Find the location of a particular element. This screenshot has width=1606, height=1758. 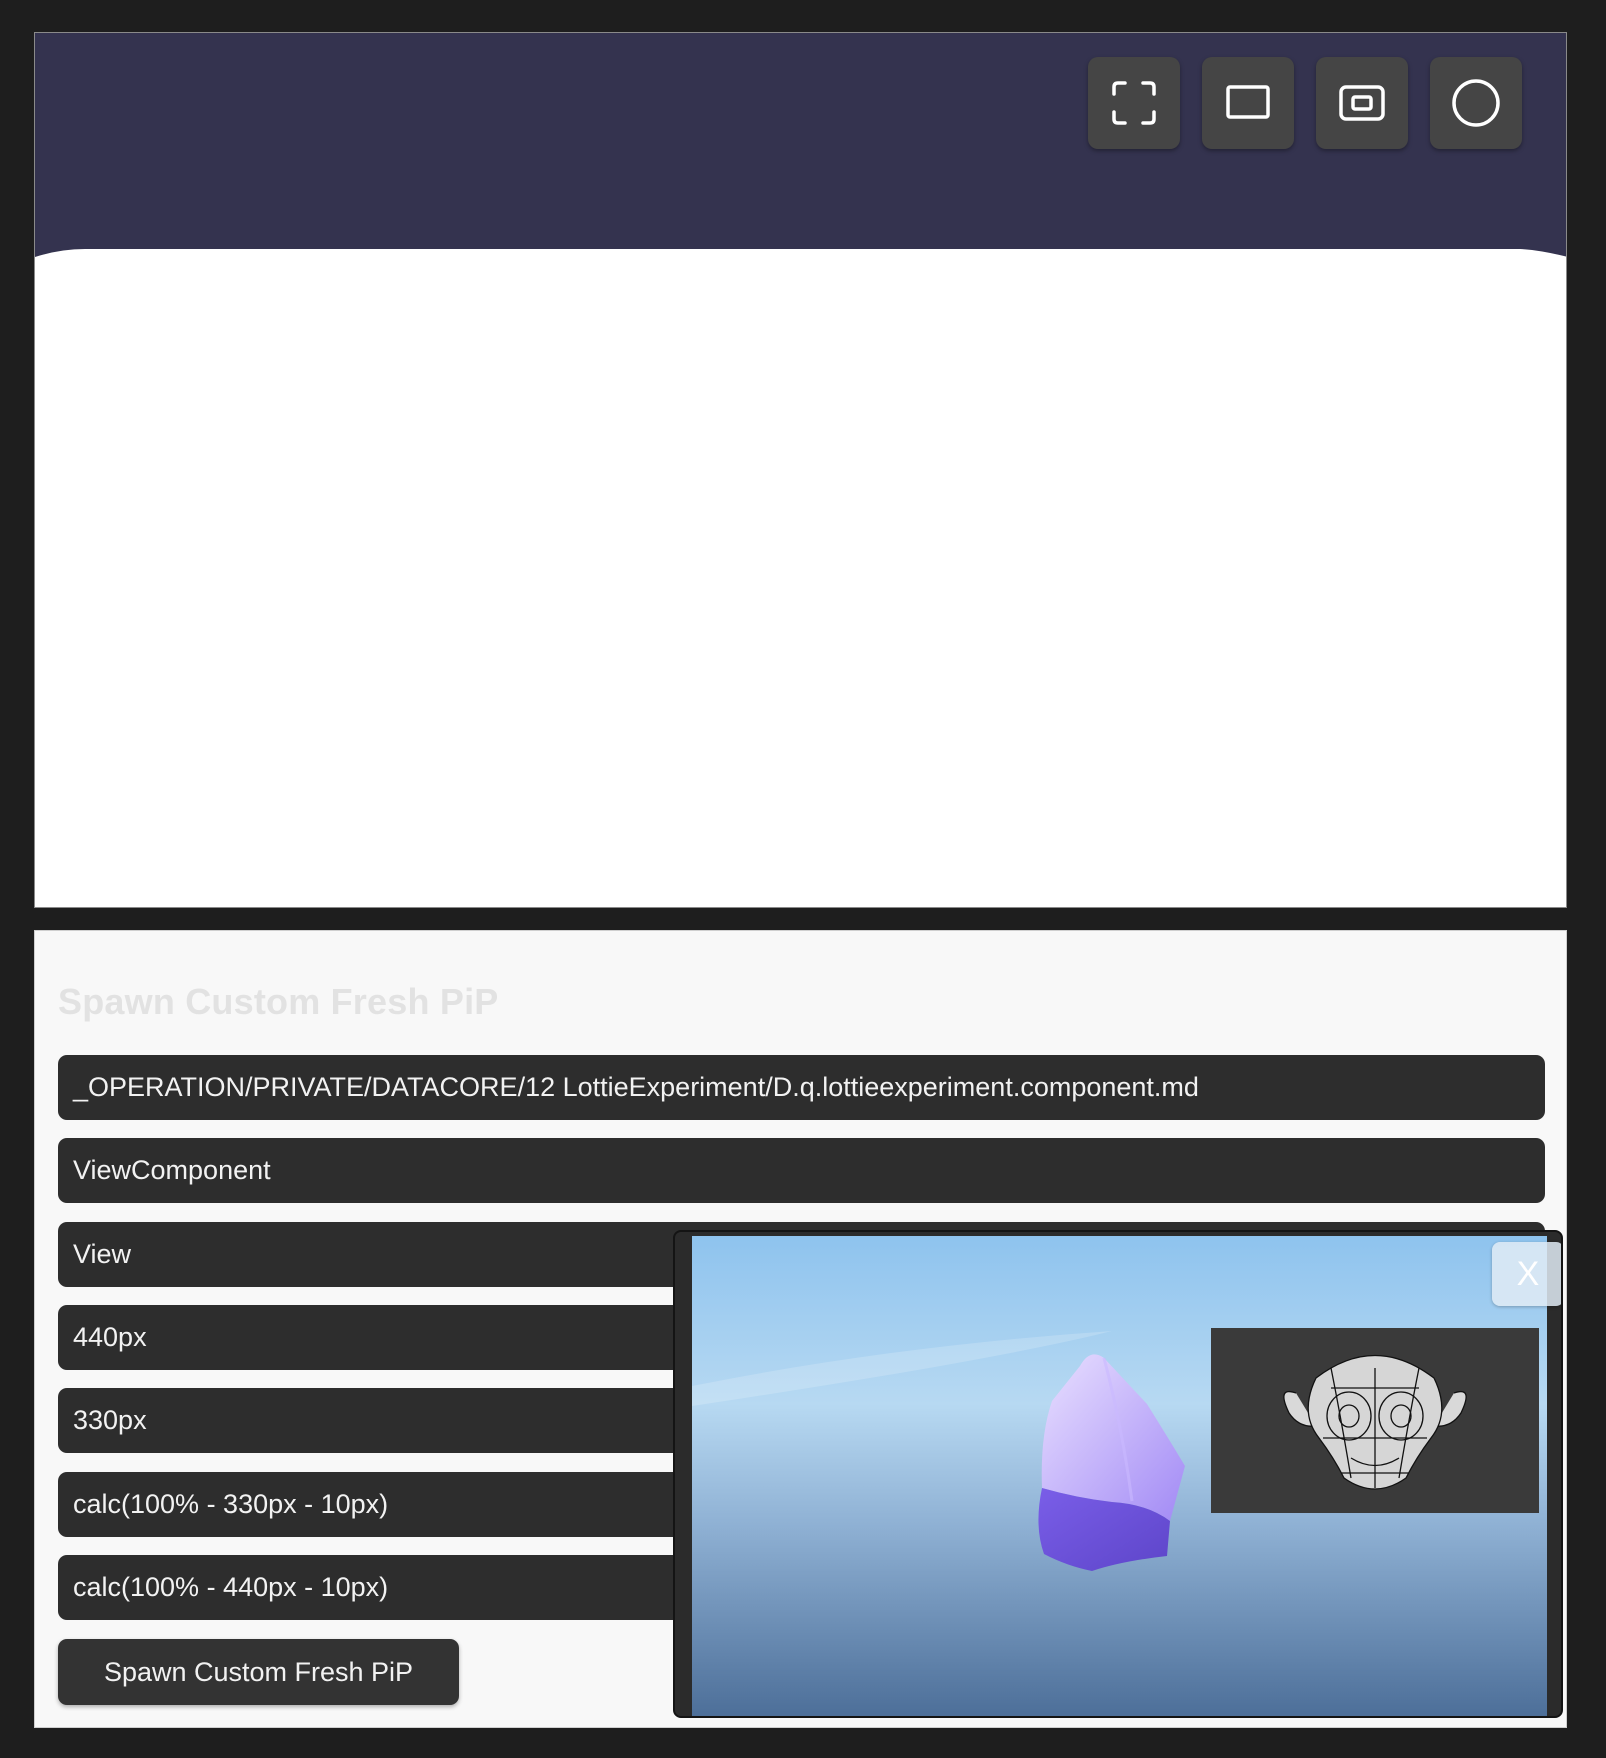

fullscreen-button is located at coordinates (1134, 103).